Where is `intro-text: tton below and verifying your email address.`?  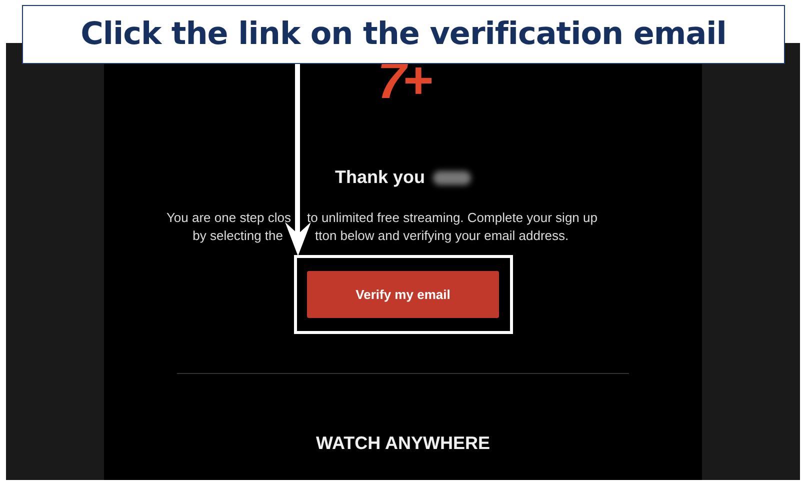 intro-text: tton below and verifying your email address. is located at coordinates (442, 236).